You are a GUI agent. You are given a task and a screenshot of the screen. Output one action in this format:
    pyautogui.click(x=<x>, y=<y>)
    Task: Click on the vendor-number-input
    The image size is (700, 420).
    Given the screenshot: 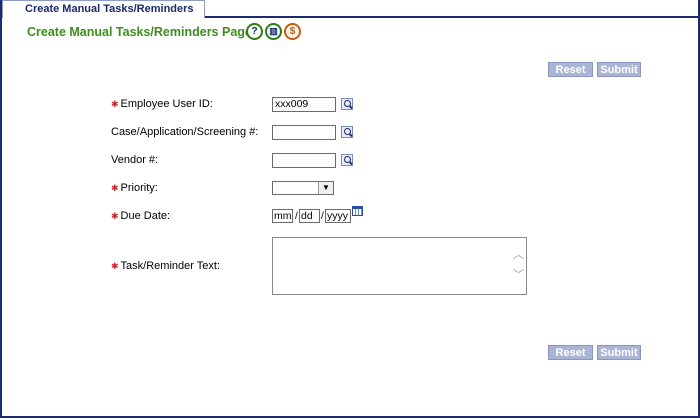 What is the action you would take?
    pyautogui.click(x=304, y=160)
    